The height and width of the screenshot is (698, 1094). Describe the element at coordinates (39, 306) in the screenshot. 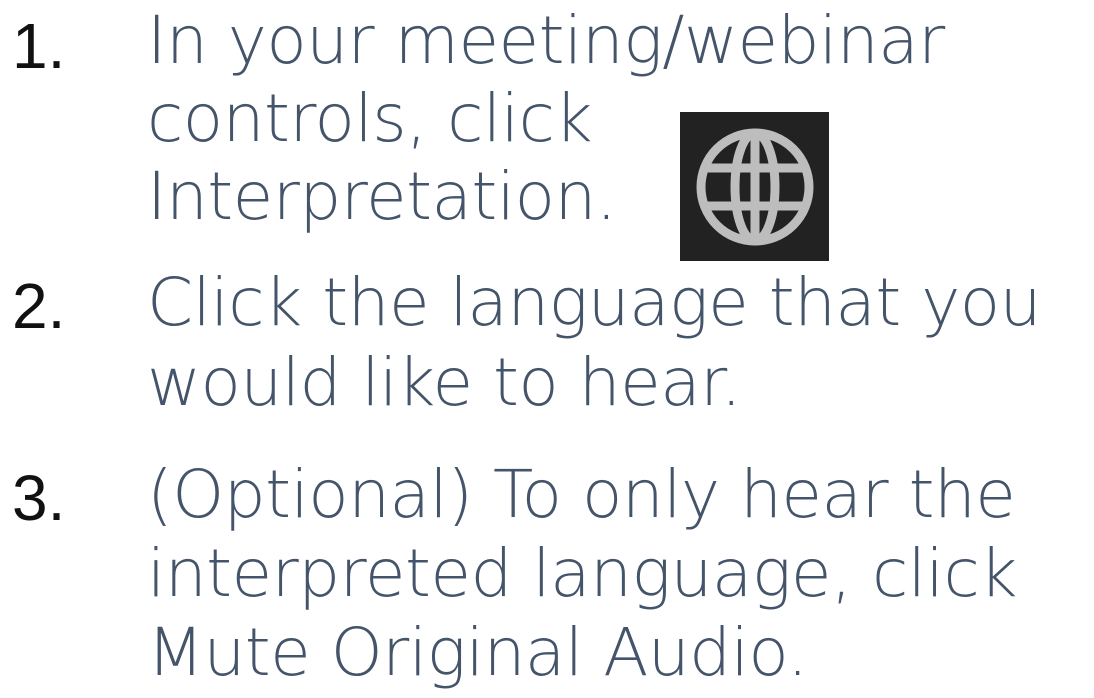

I see `step-2-number: 2.` at that location.